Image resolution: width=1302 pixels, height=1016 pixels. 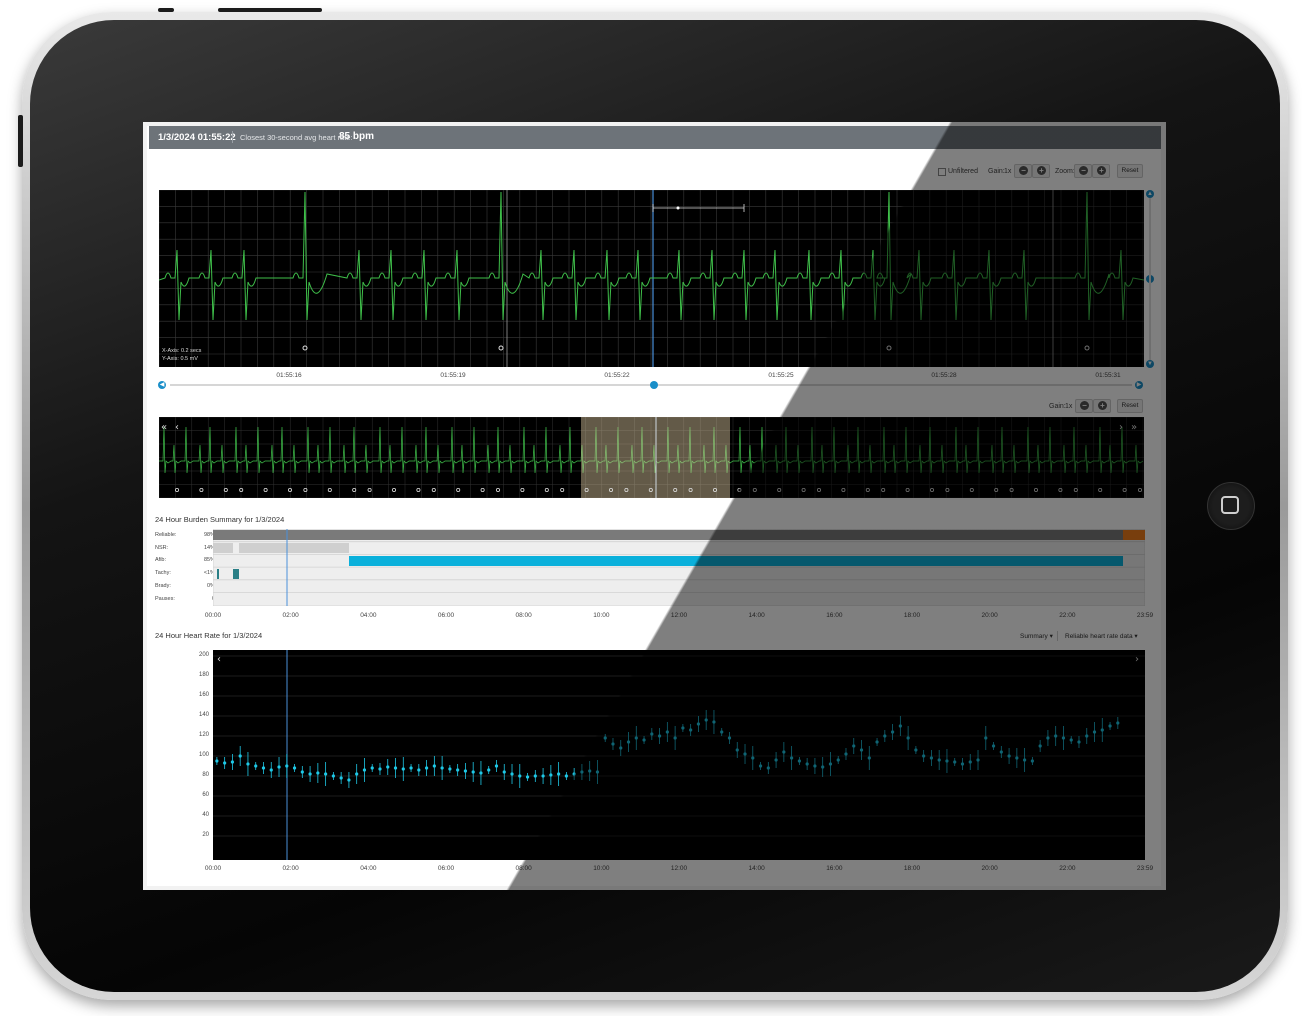 I want to click on gain2-decrease-button: −, so click(x=1084, y=406).